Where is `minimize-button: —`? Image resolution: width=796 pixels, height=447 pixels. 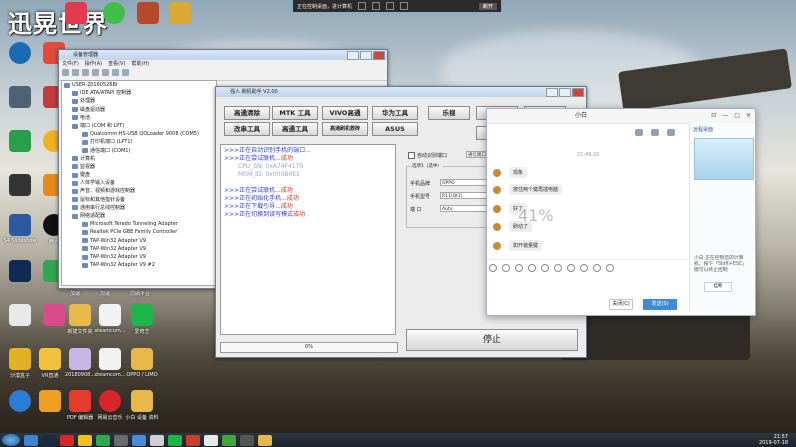 minimize-button: — is located at coordinates (725, 116).